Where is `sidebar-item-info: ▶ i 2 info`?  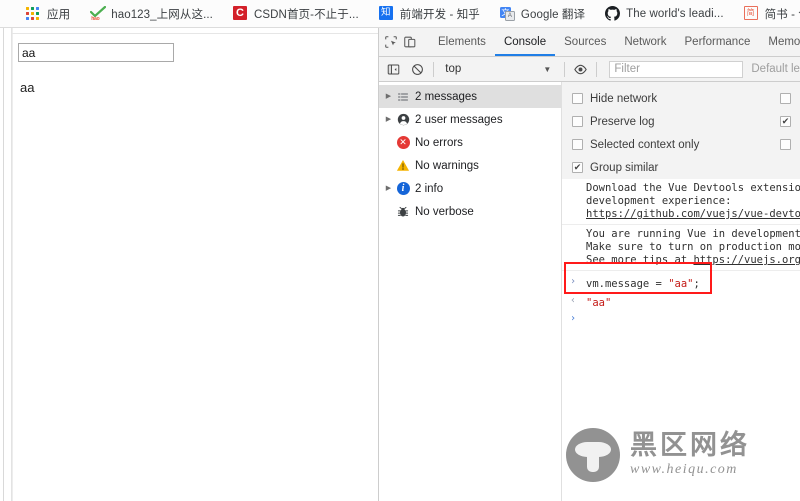 sidebar-item-info: ▶ i 2 info is located at coordinates (470, 188).